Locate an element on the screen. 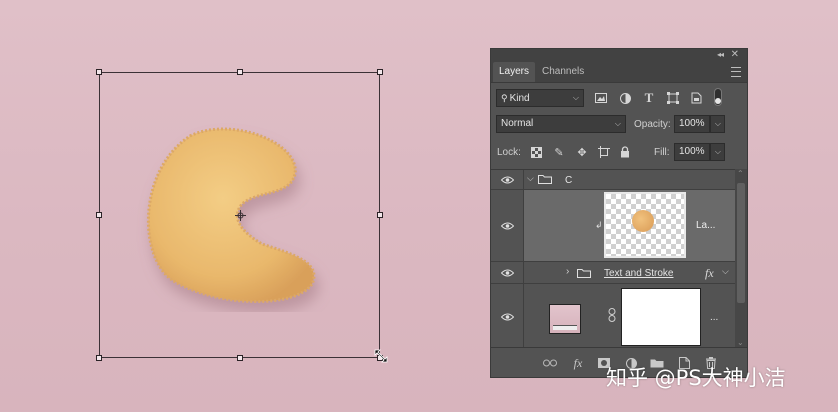  panel-menu-icon is located at coordinates (736, 72).